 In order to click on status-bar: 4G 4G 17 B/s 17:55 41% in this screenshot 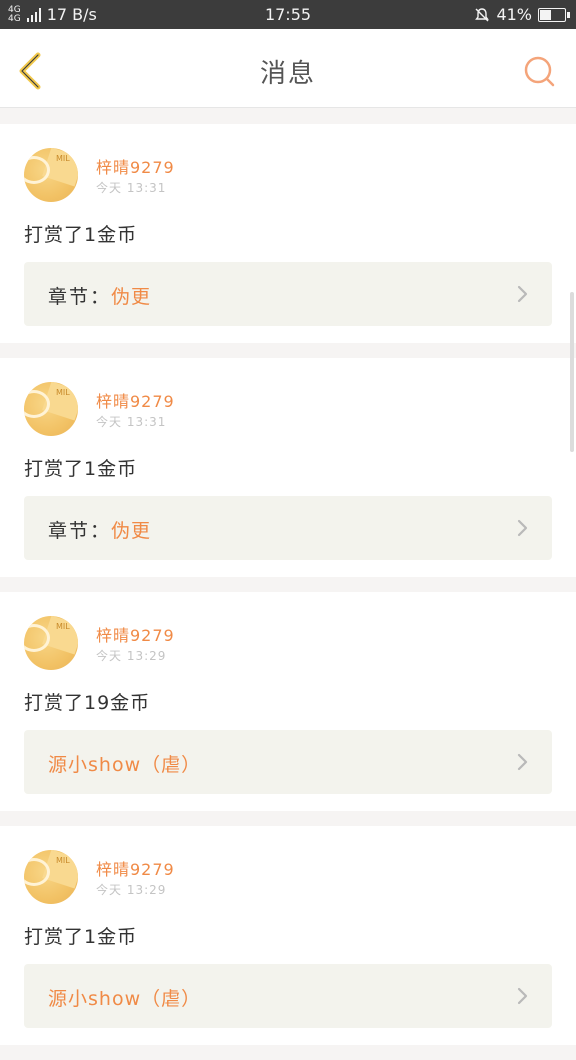, I will do `click(288, 14)`.